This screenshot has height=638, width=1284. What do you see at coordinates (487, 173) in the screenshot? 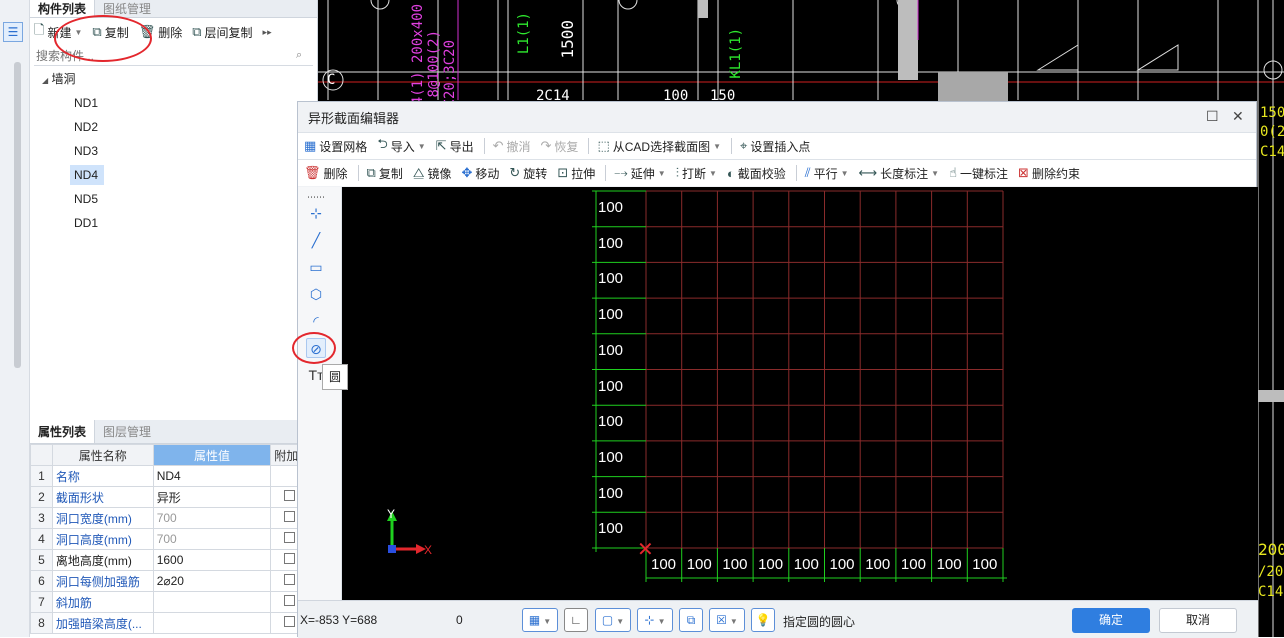
I see `move-tool-label: 移动` at bounding box center [487, 173].